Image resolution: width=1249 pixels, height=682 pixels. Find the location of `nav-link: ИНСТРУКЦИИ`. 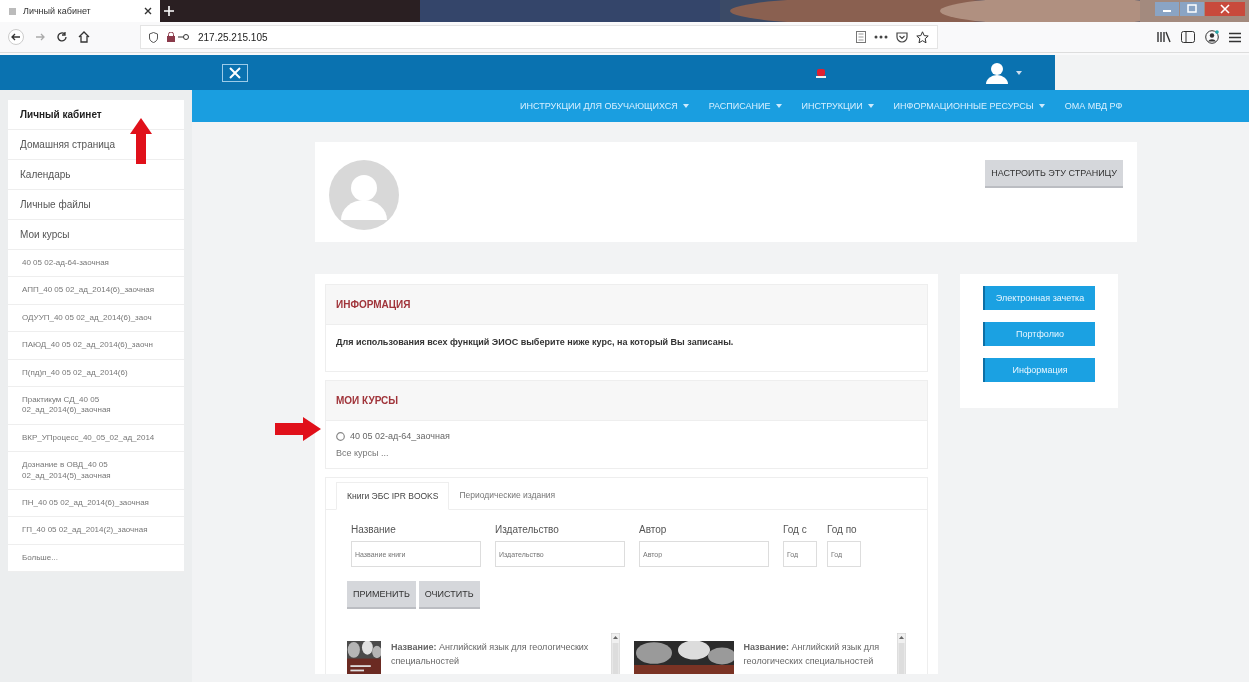

nav-link: ИНСТРУКЦИИ is located at coordinates (837, 106).